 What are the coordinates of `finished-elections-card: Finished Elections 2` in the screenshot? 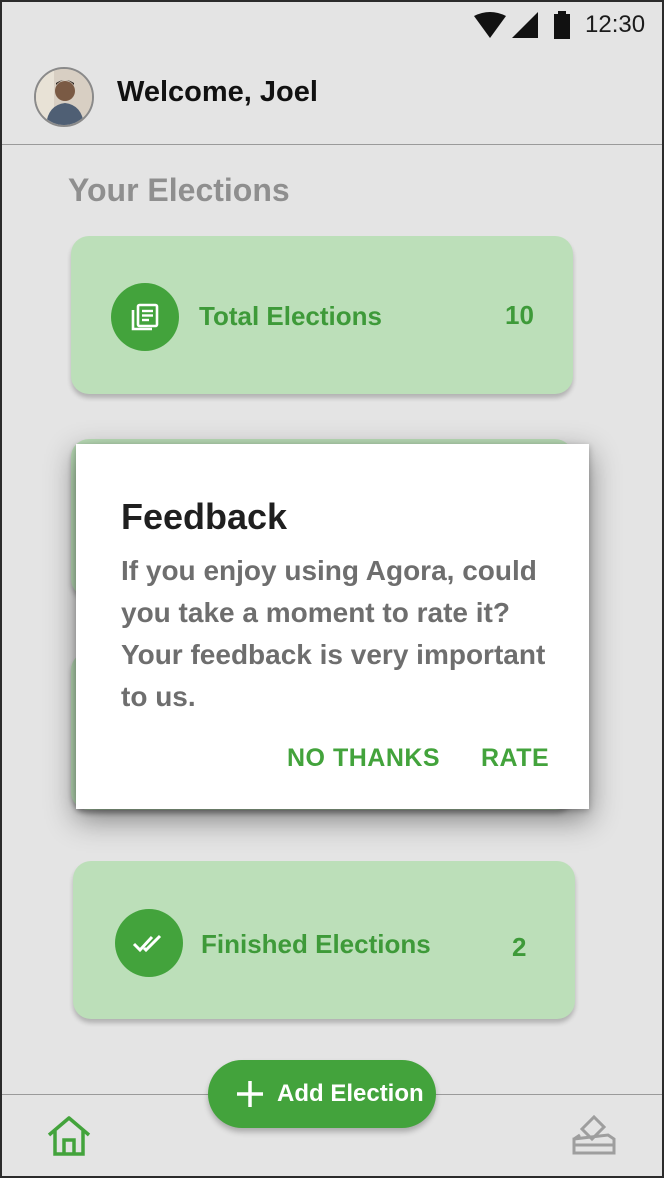 It's located at (324, 940).